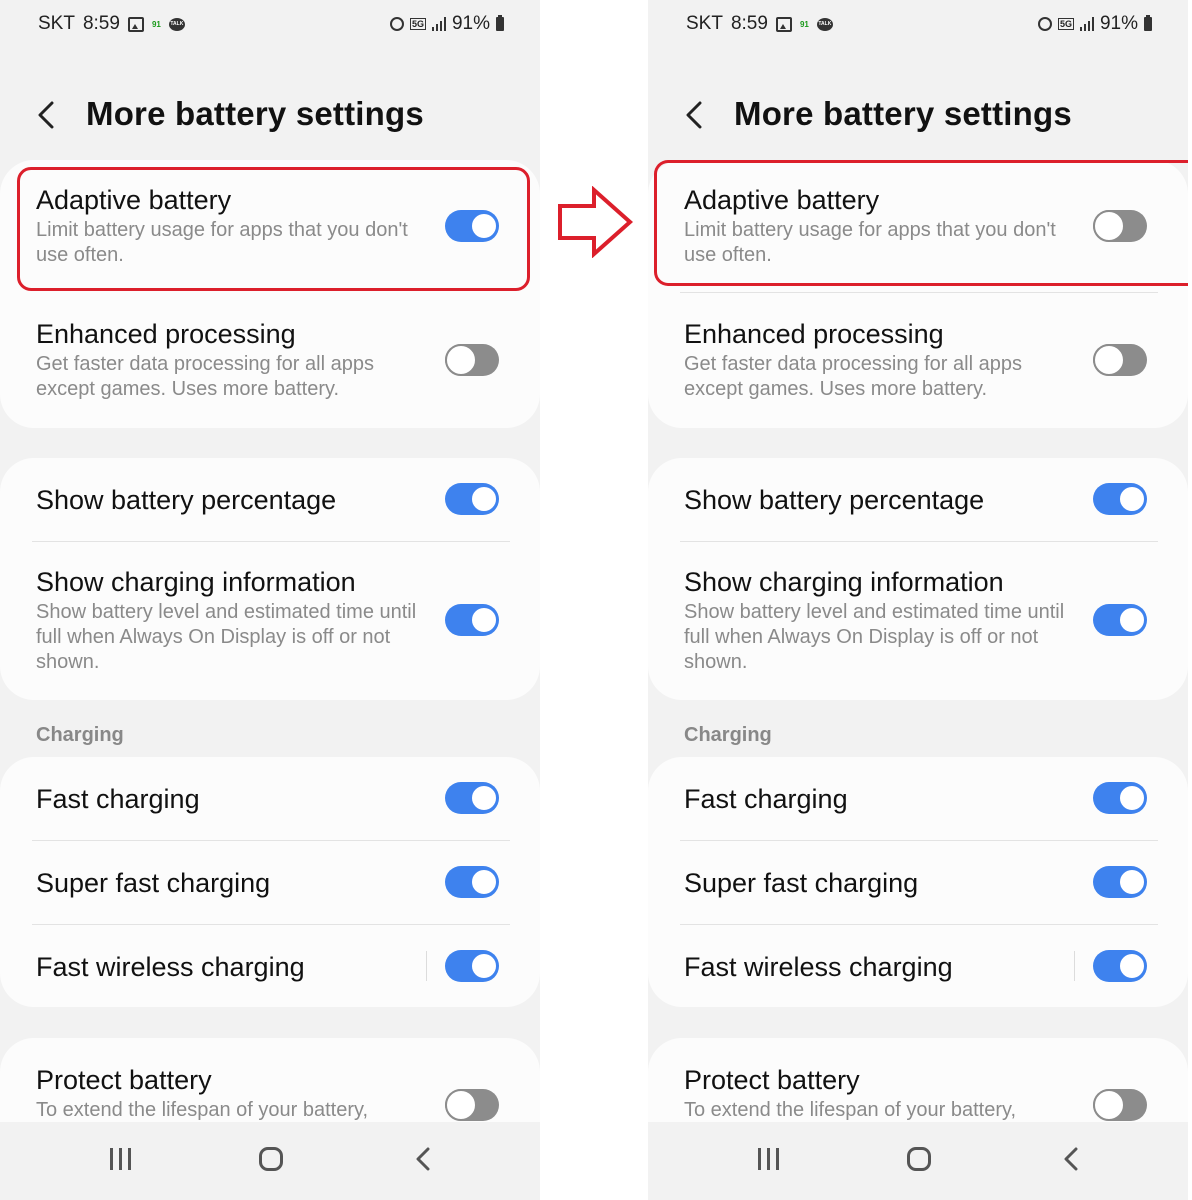 The width and height of the screenshot is (1192, 1200). What do you see at coordinates (186, 500) in the screenshot?
I see `setting-title: Show battery percentage` at bounding box center [186, 500].